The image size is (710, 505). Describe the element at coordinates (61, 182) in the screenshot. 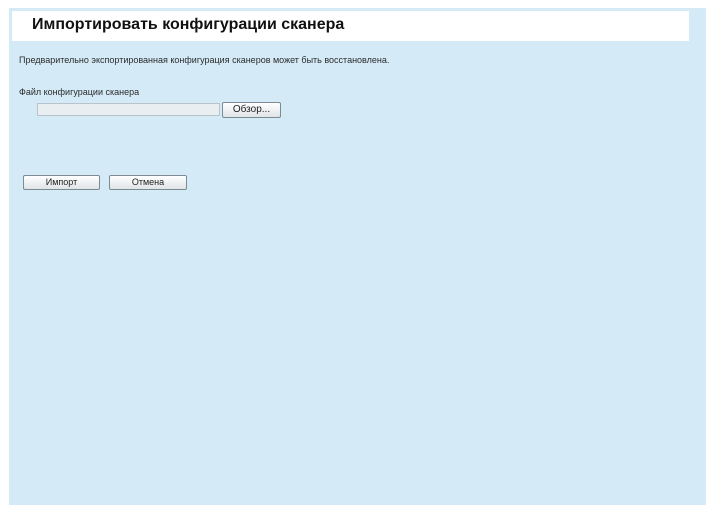

I see `import-button: Импорт` at that location.